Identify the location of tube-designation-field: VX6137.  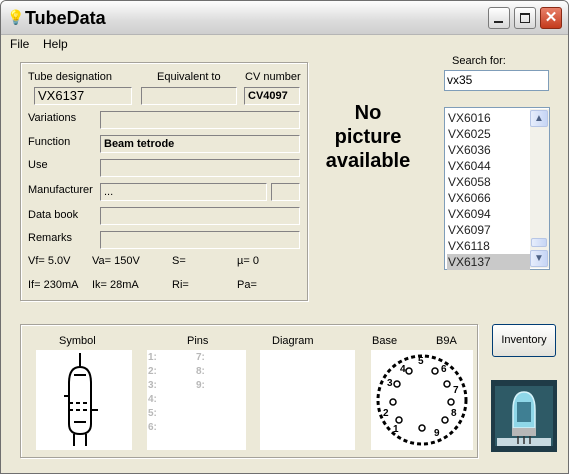
(83, 96).